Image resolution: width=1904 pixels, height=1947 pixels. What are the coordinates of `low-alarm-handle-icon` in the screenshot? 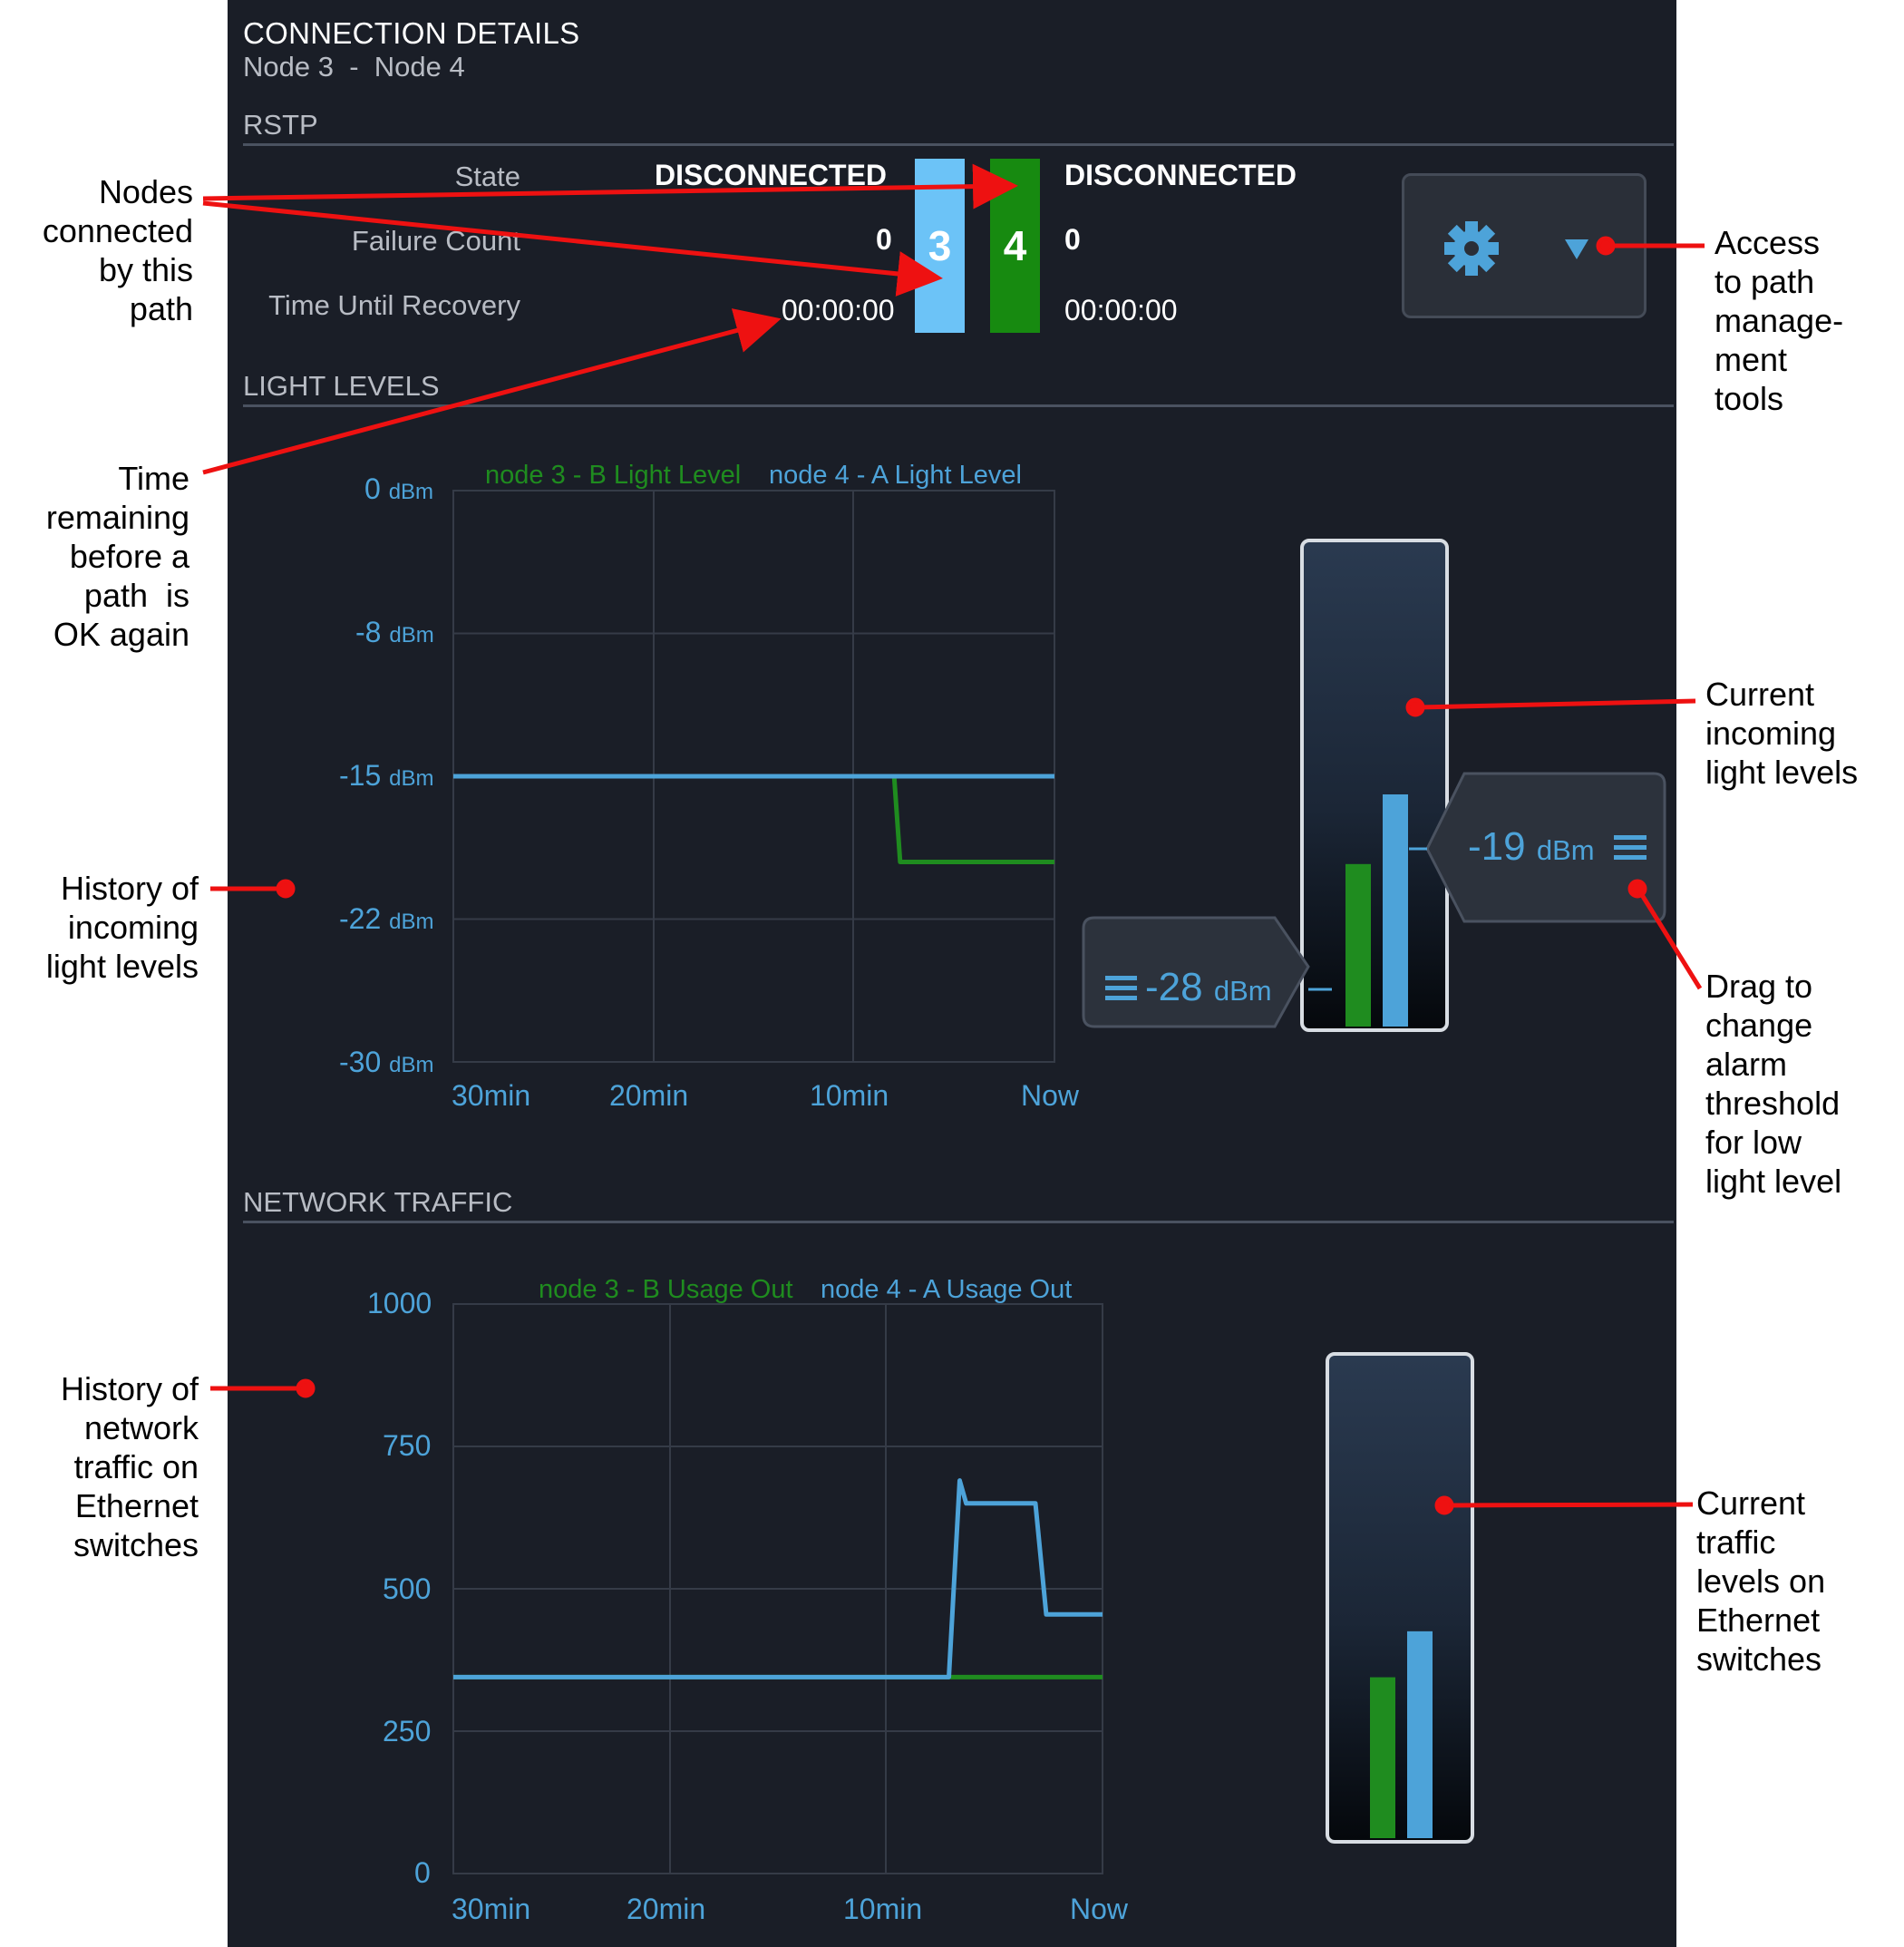 It's located at (1121, 988).